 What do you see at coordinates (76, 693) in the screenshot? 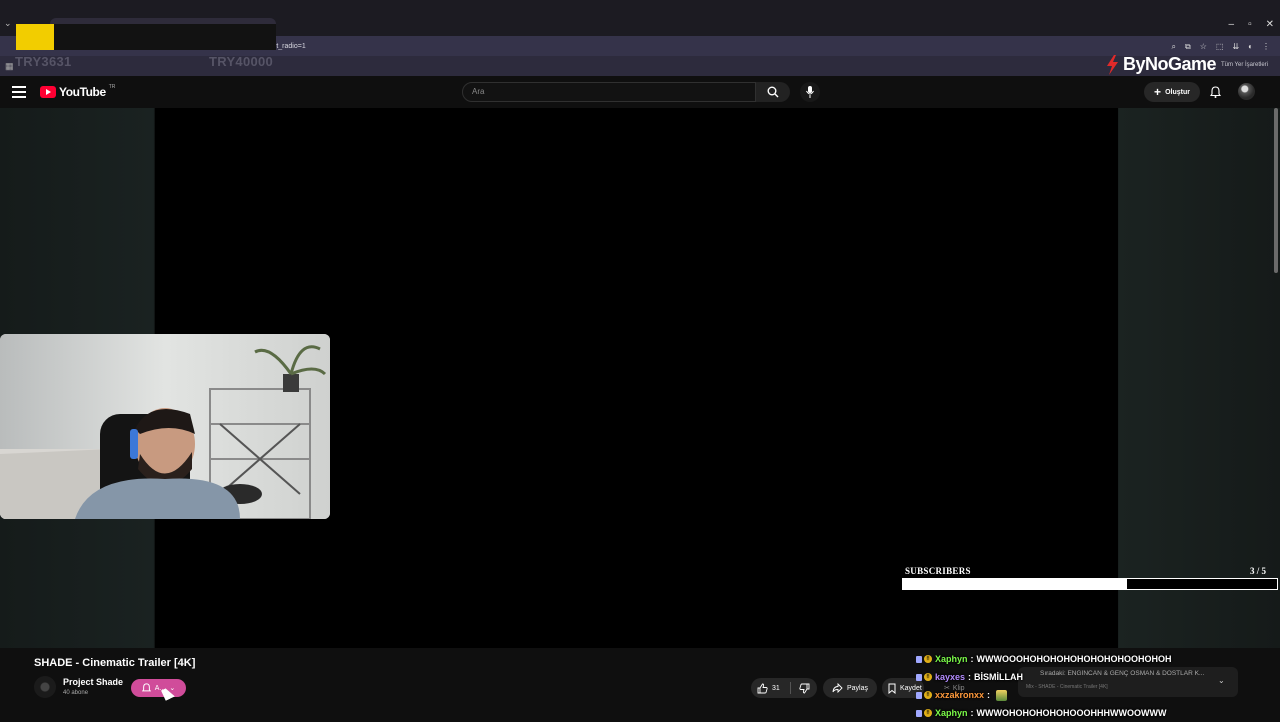
I see `channel-subscriber-count: 40 abone` at bounding box center [76, 693].